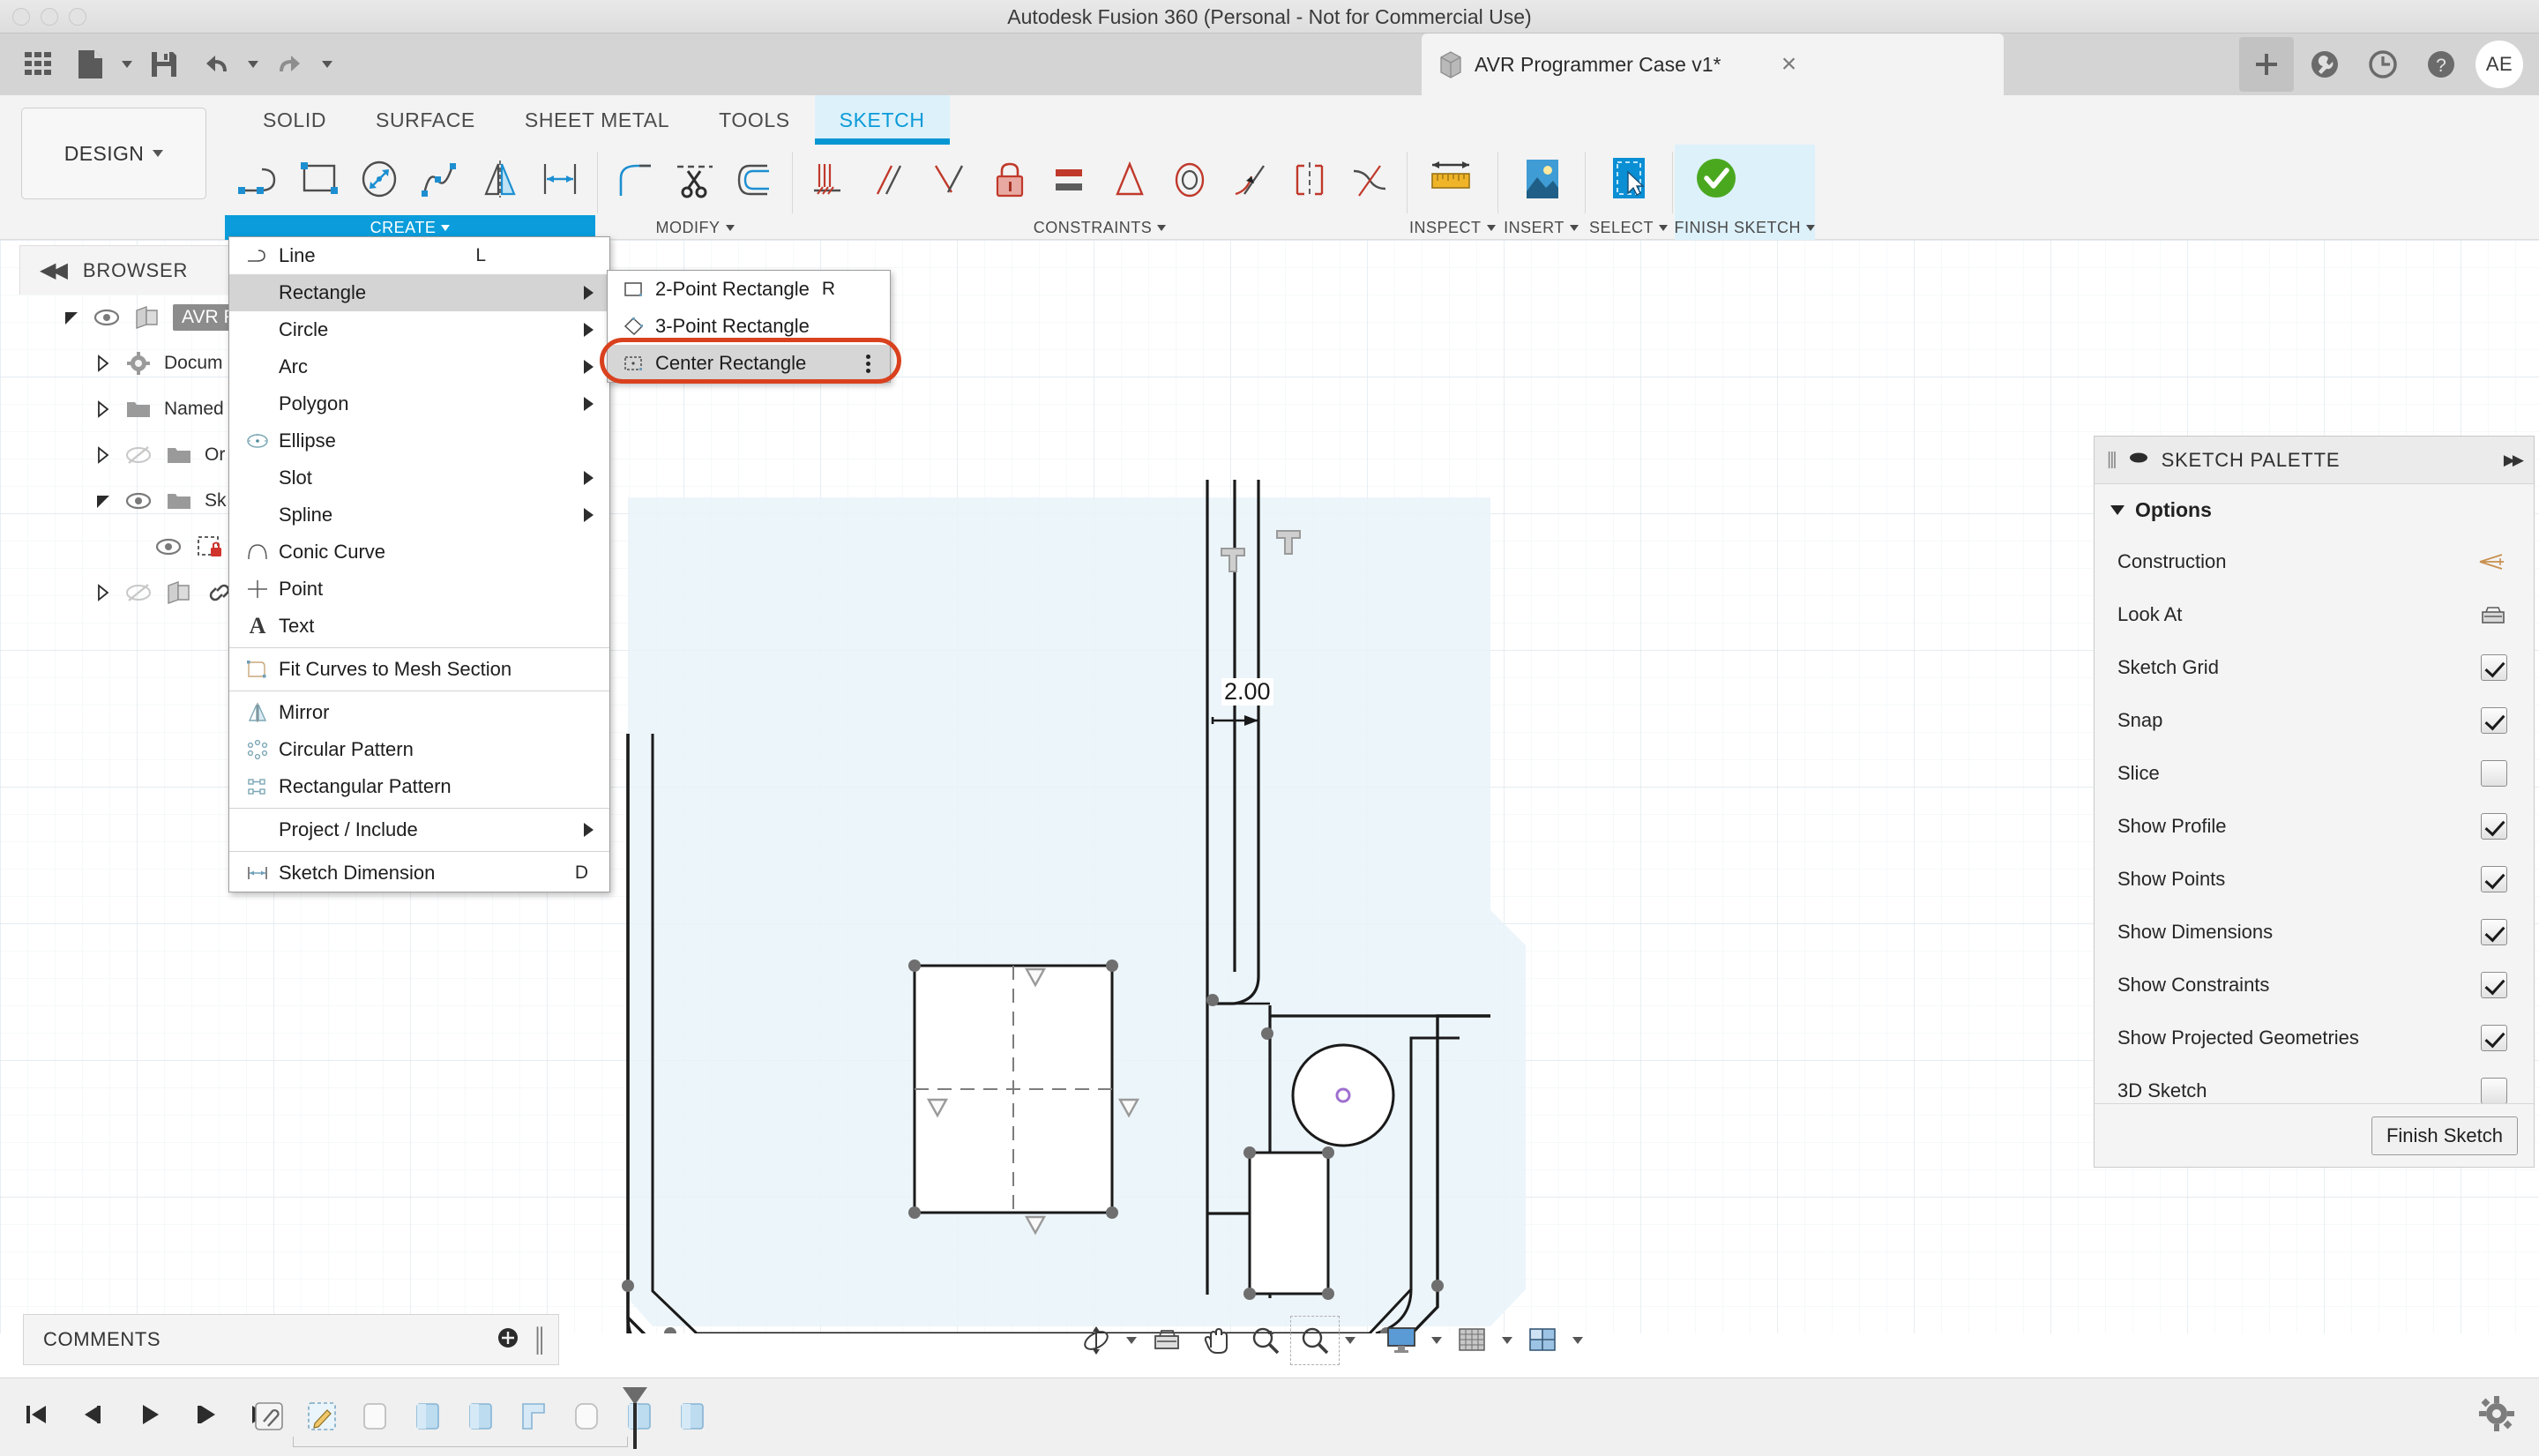 Image resolution: width=2539 pixels, height=1456 pixels. I want to click on redo-caret-icon, so click(327, 64).